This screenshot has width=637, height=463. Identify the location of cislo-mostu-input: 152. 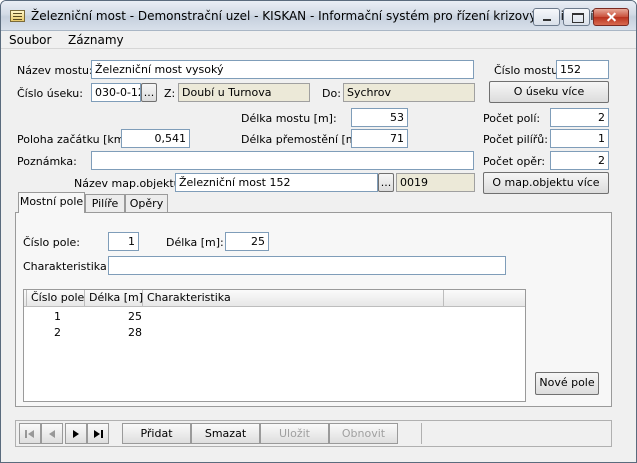
(582, 69).